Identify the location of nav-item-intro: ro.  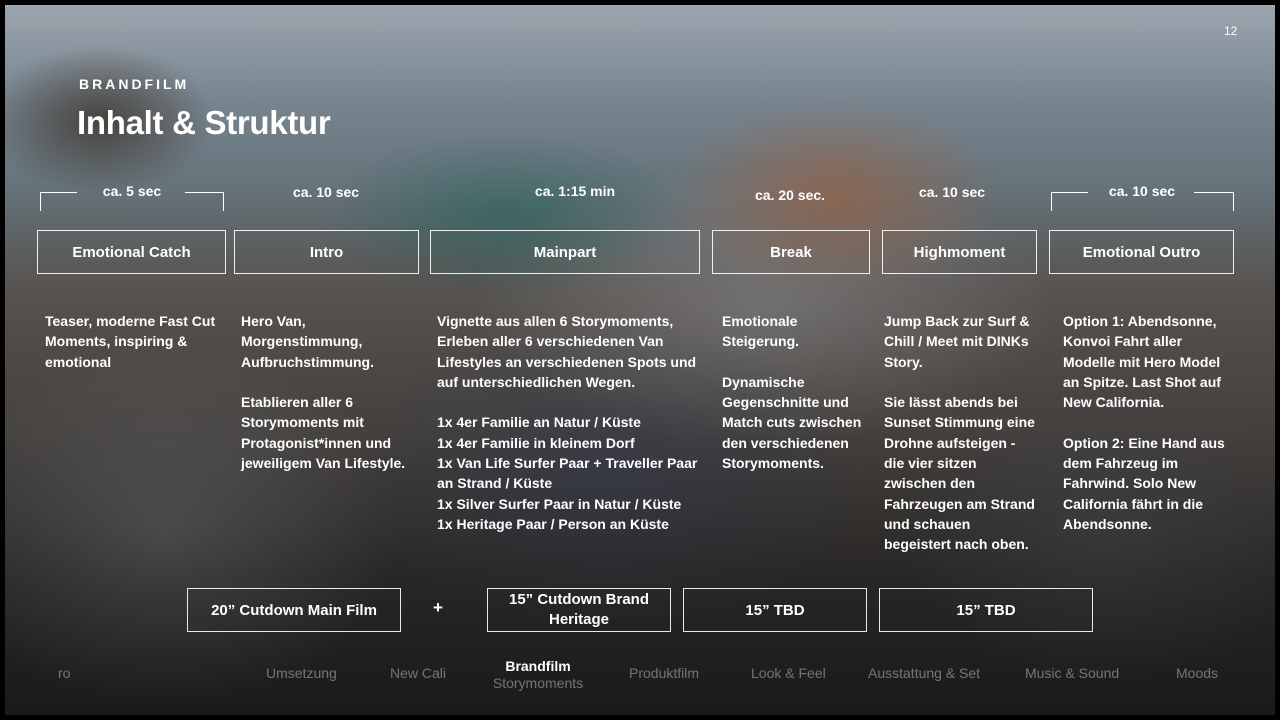
(64, 673).